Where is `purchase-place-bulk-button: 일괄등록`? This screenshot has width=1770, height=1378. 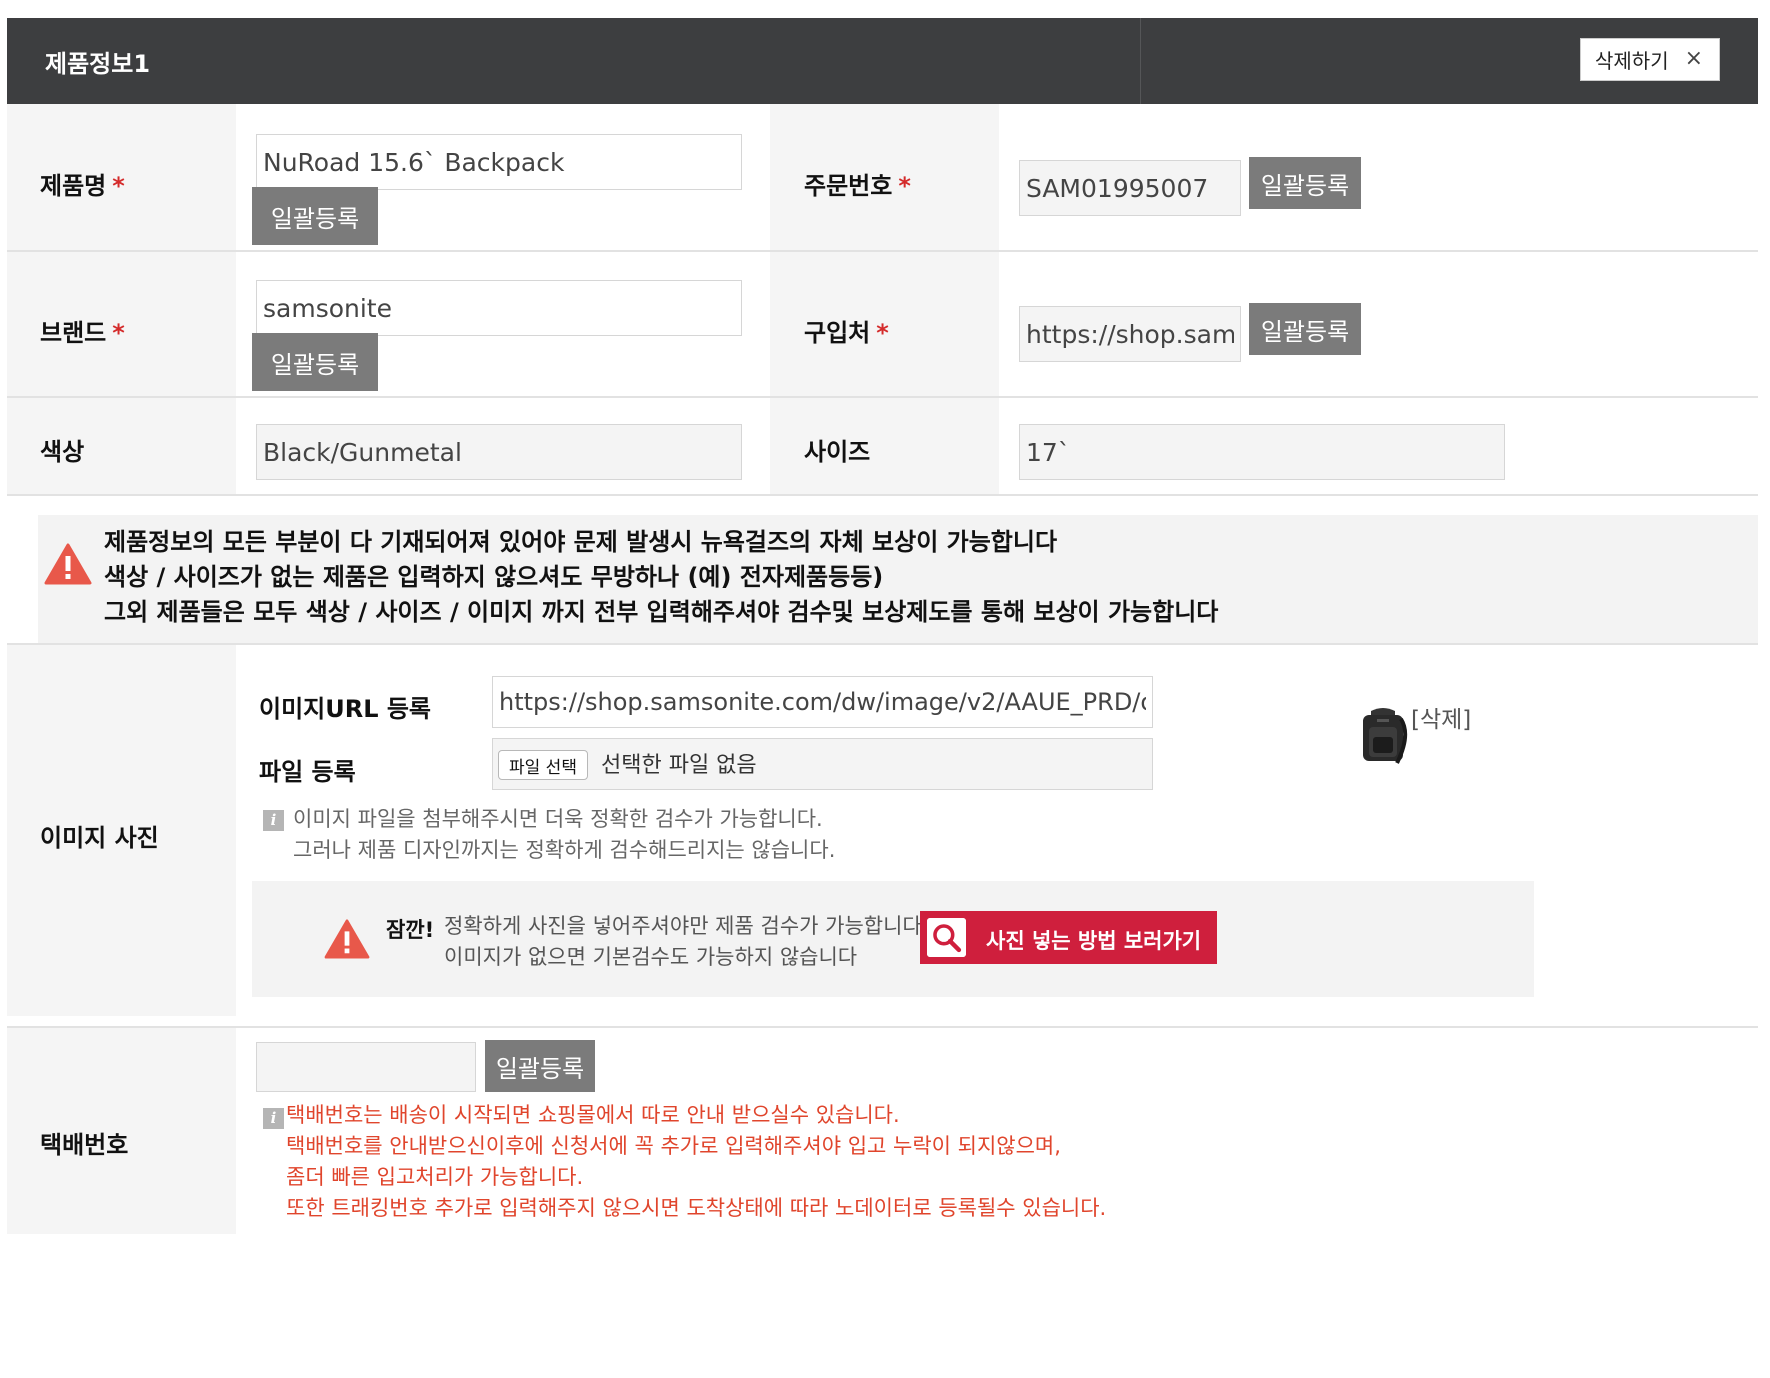 purchase-place-bulk-button: 일괄등록 is located at coordinates (1305, 329).